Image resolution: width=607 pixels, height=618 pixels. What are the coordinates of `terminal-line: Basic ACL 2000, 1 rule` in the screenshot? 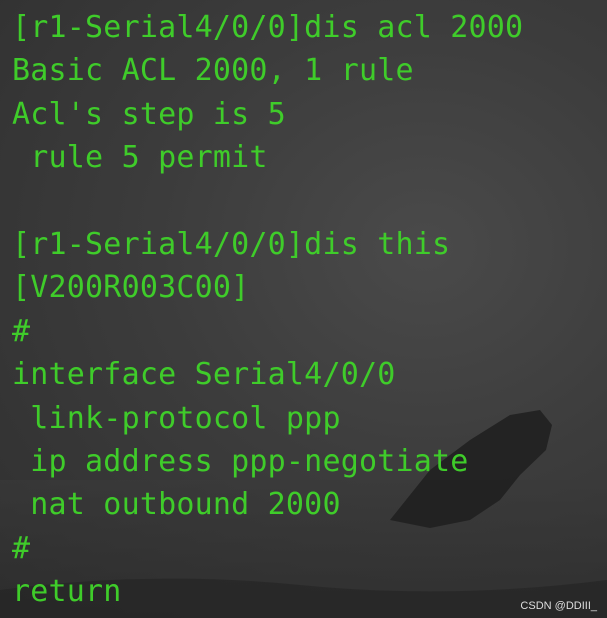 It's located at (213, 71).